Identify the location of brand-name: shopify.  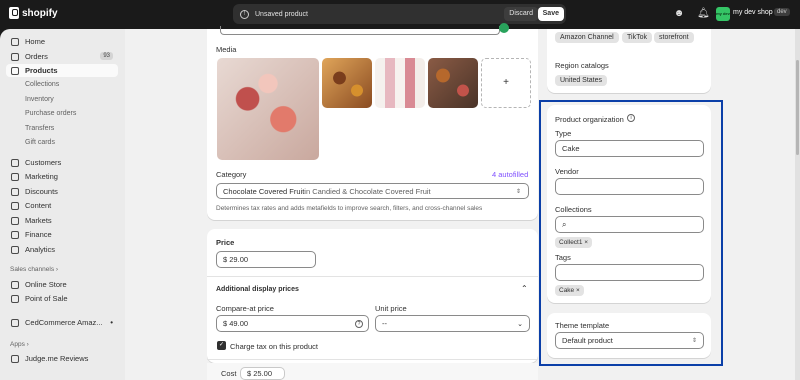
(40, 13).